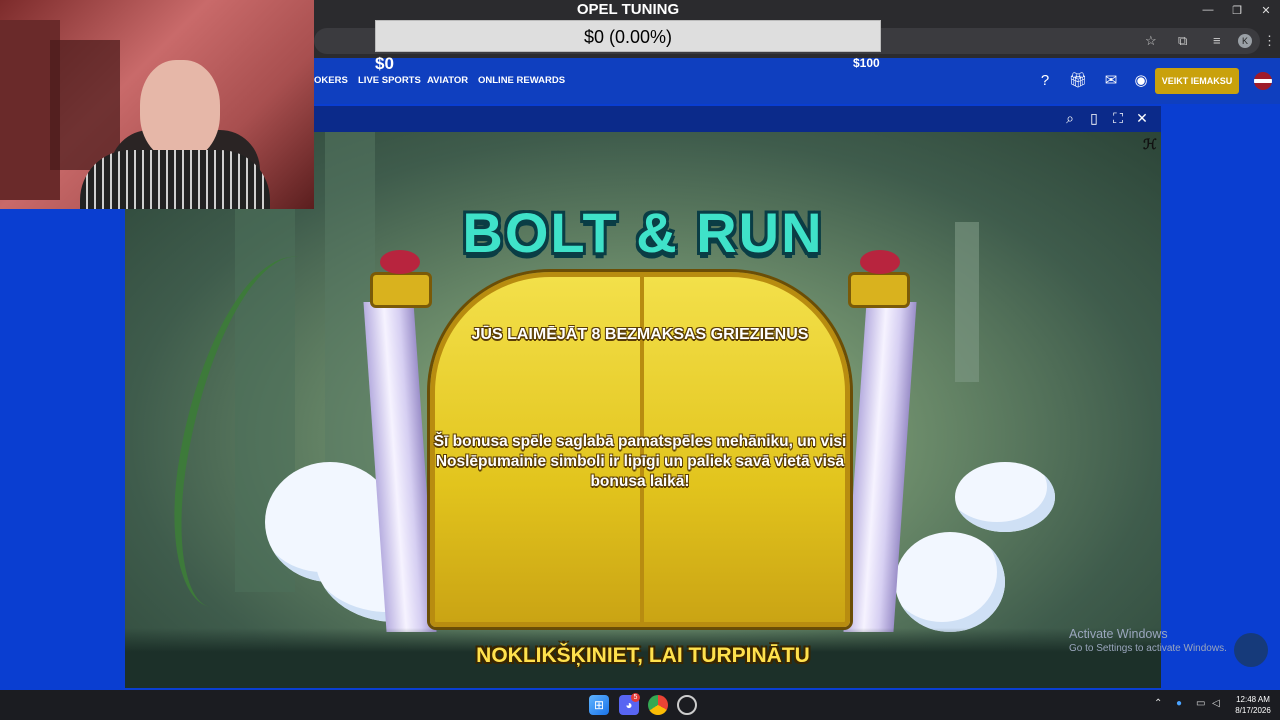 Image resolution: width=1280 pixels, height=720 pixels. What do you see at coordinates (1142, 118) in the screenshot?
I see `close-game-icon: ✕` at bounding box center [1142, 118].